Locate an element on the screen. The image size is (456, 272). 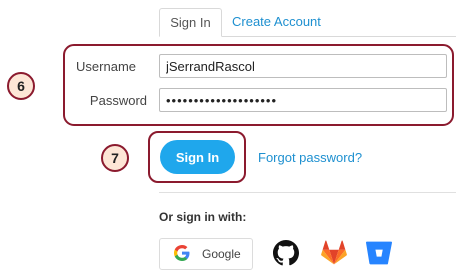
gitlab-icon is located at coordinates (335, 254).